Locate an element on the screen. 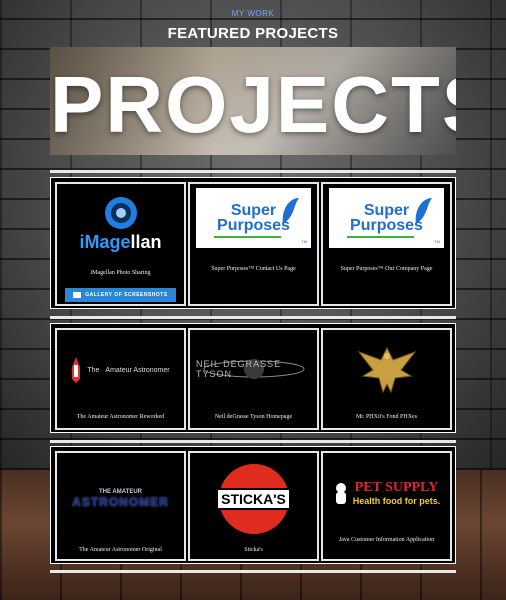  pet-supply-title: PET SUPPLY is located at coordinates (396, 487).